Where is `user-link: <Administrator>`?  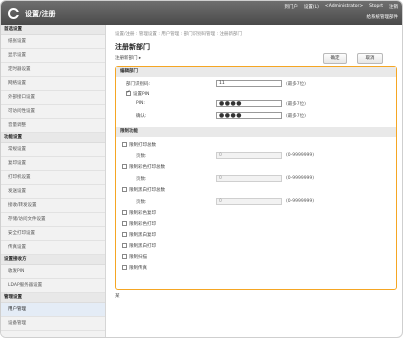 user-link: <Administrator> is located at coordinates (344, 7).